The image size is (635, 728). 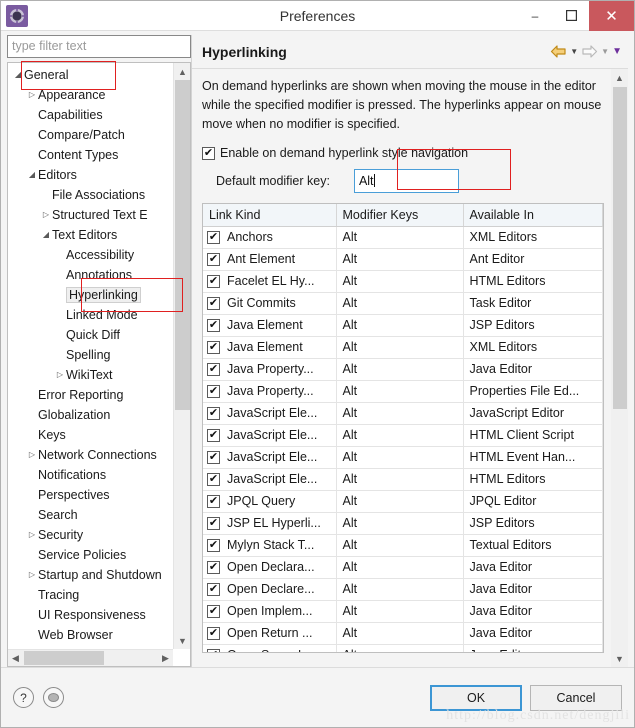 What do you see at coordinates (611, 15) in the screenshot?
I see `close-button: ✕` at bounding box center [611, 15].